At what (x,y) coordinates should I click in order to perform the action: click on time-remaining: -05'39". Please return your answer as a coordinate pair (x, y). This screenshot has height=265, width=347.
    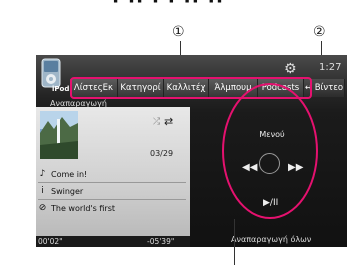
    Looking at the image, I should click on (161, 241).